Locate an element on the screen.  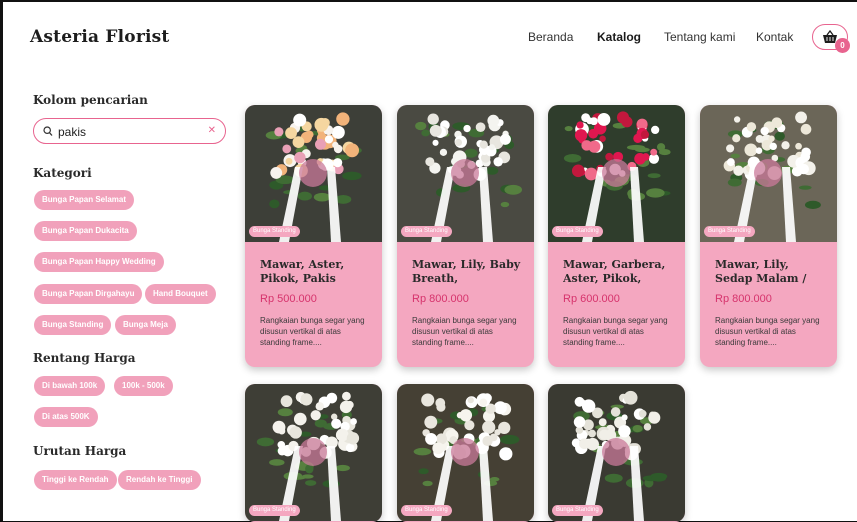
cart-count-badge: 0 is located at coordinates (842, 45).